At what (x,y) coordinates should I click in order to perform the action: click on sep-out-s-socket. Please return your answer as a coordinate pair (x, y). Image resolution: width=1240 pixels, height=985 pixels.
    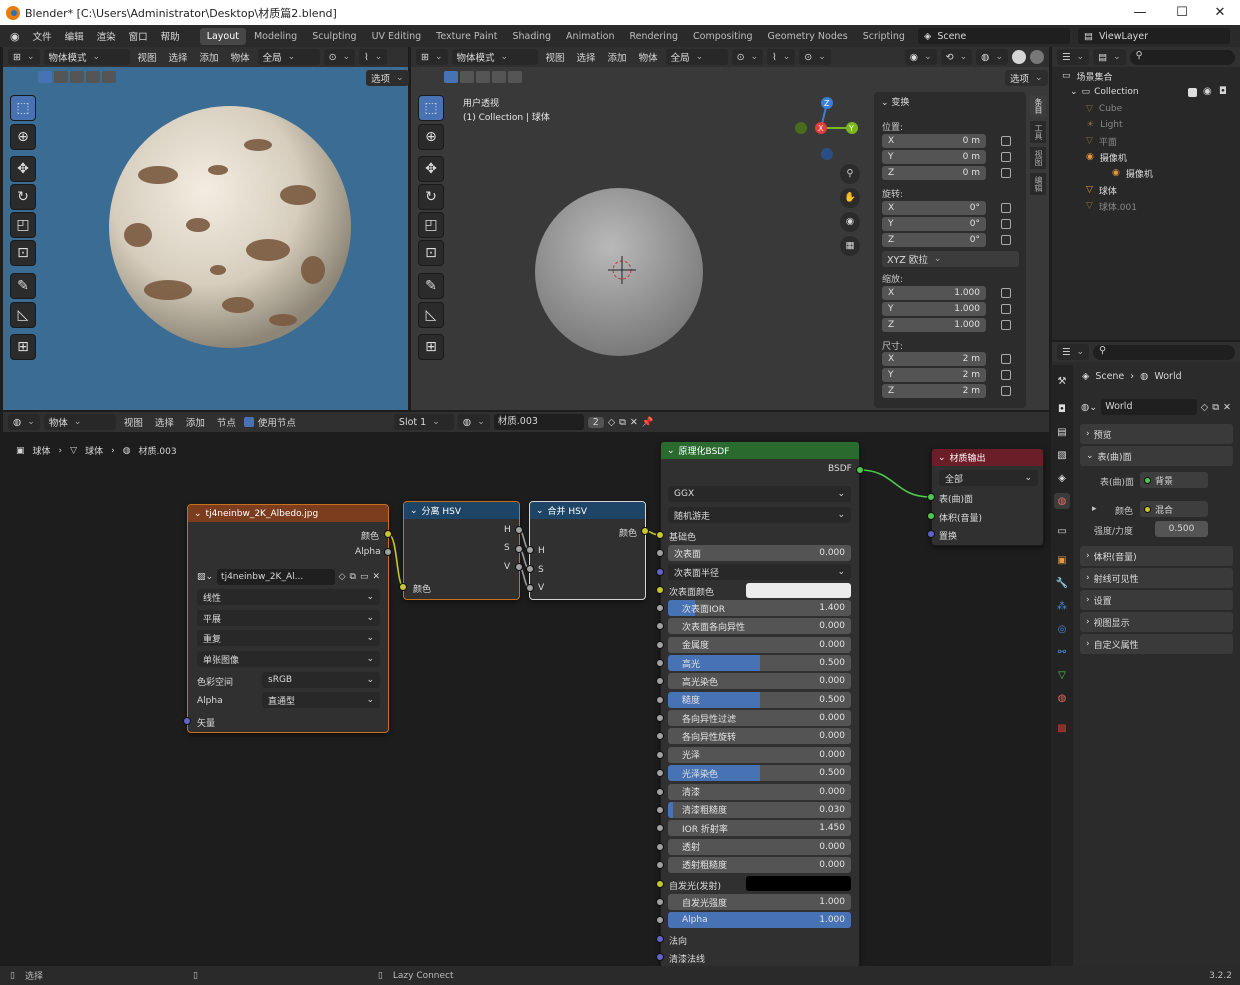
    Looking at the image, I should click on (519, 549).